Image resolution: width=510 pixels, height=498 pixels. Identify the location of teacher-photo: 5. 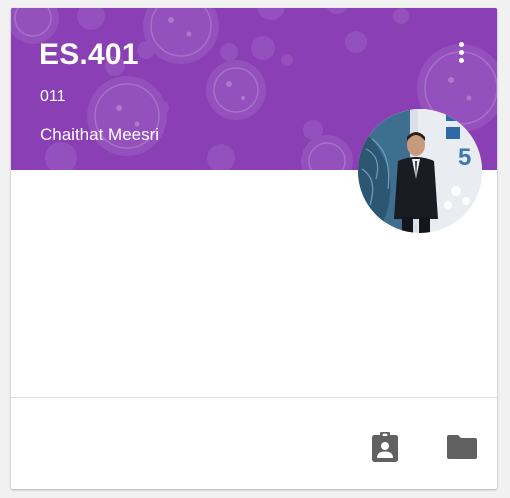
(420, 171).